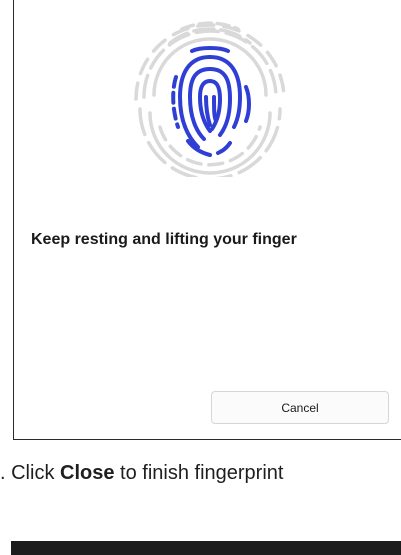  Describe the element at coordinates (206, 548) in the screenshot. I see `next-screenshot-strip` at that location.